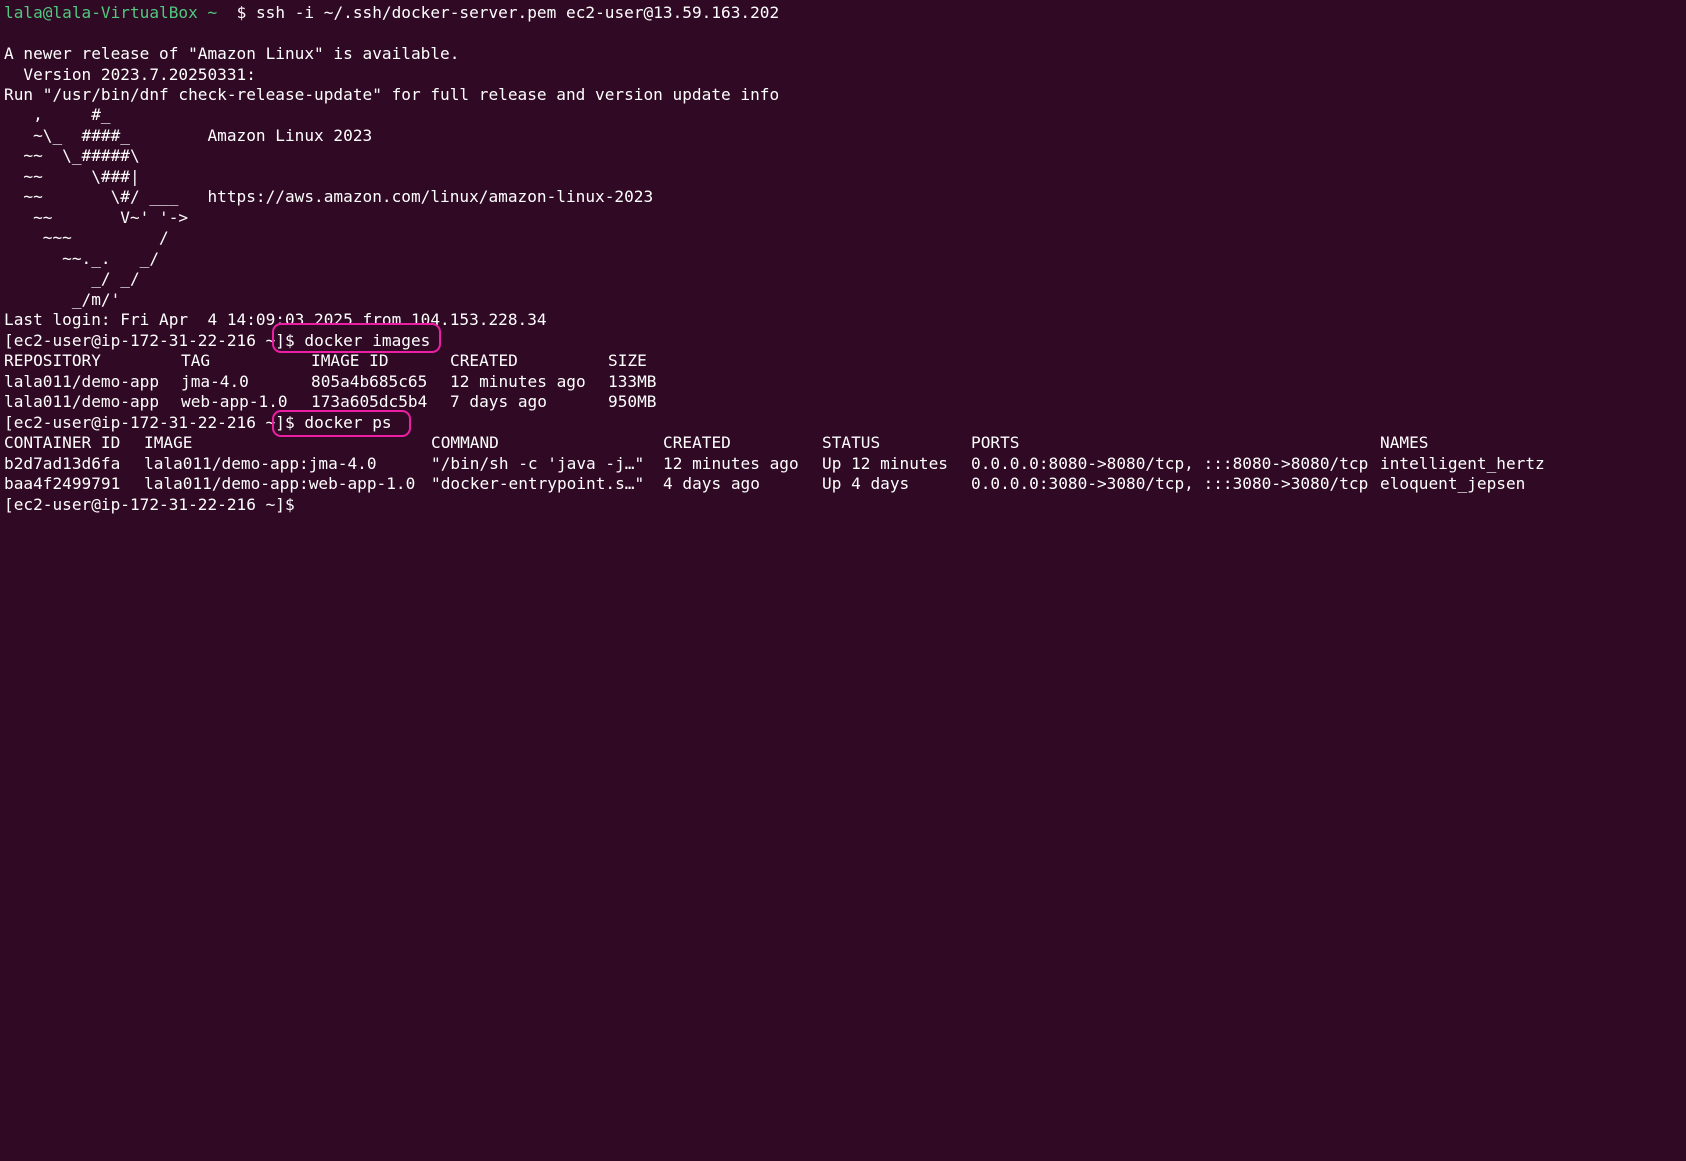  I want to click on final-prompt-line: [ec2-user@ip-172-31-22-216 ~]$, so click(149, 505).